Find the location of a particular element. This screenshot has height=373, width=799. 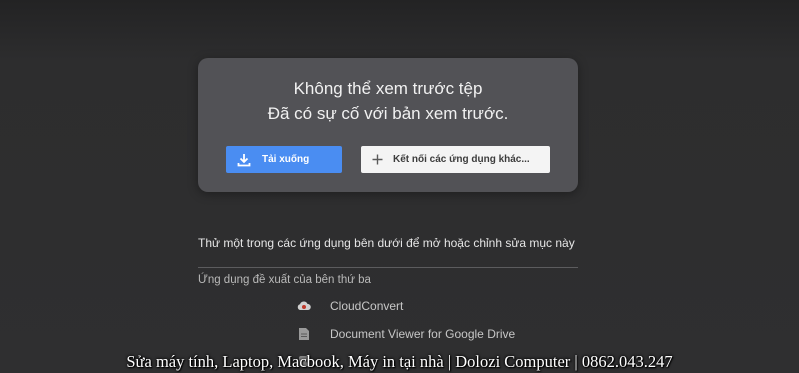

download-label: Tải xuống is located at coordinates (286, 159).